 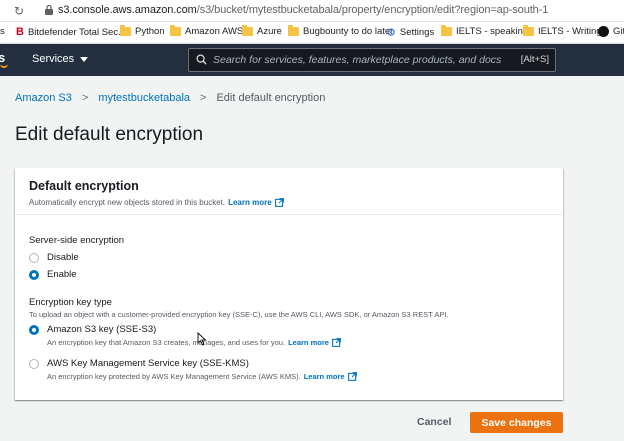 I want to click on sse-s3-radio: Amazon S3 key (SSE-S3), so click(x=92, y=329).